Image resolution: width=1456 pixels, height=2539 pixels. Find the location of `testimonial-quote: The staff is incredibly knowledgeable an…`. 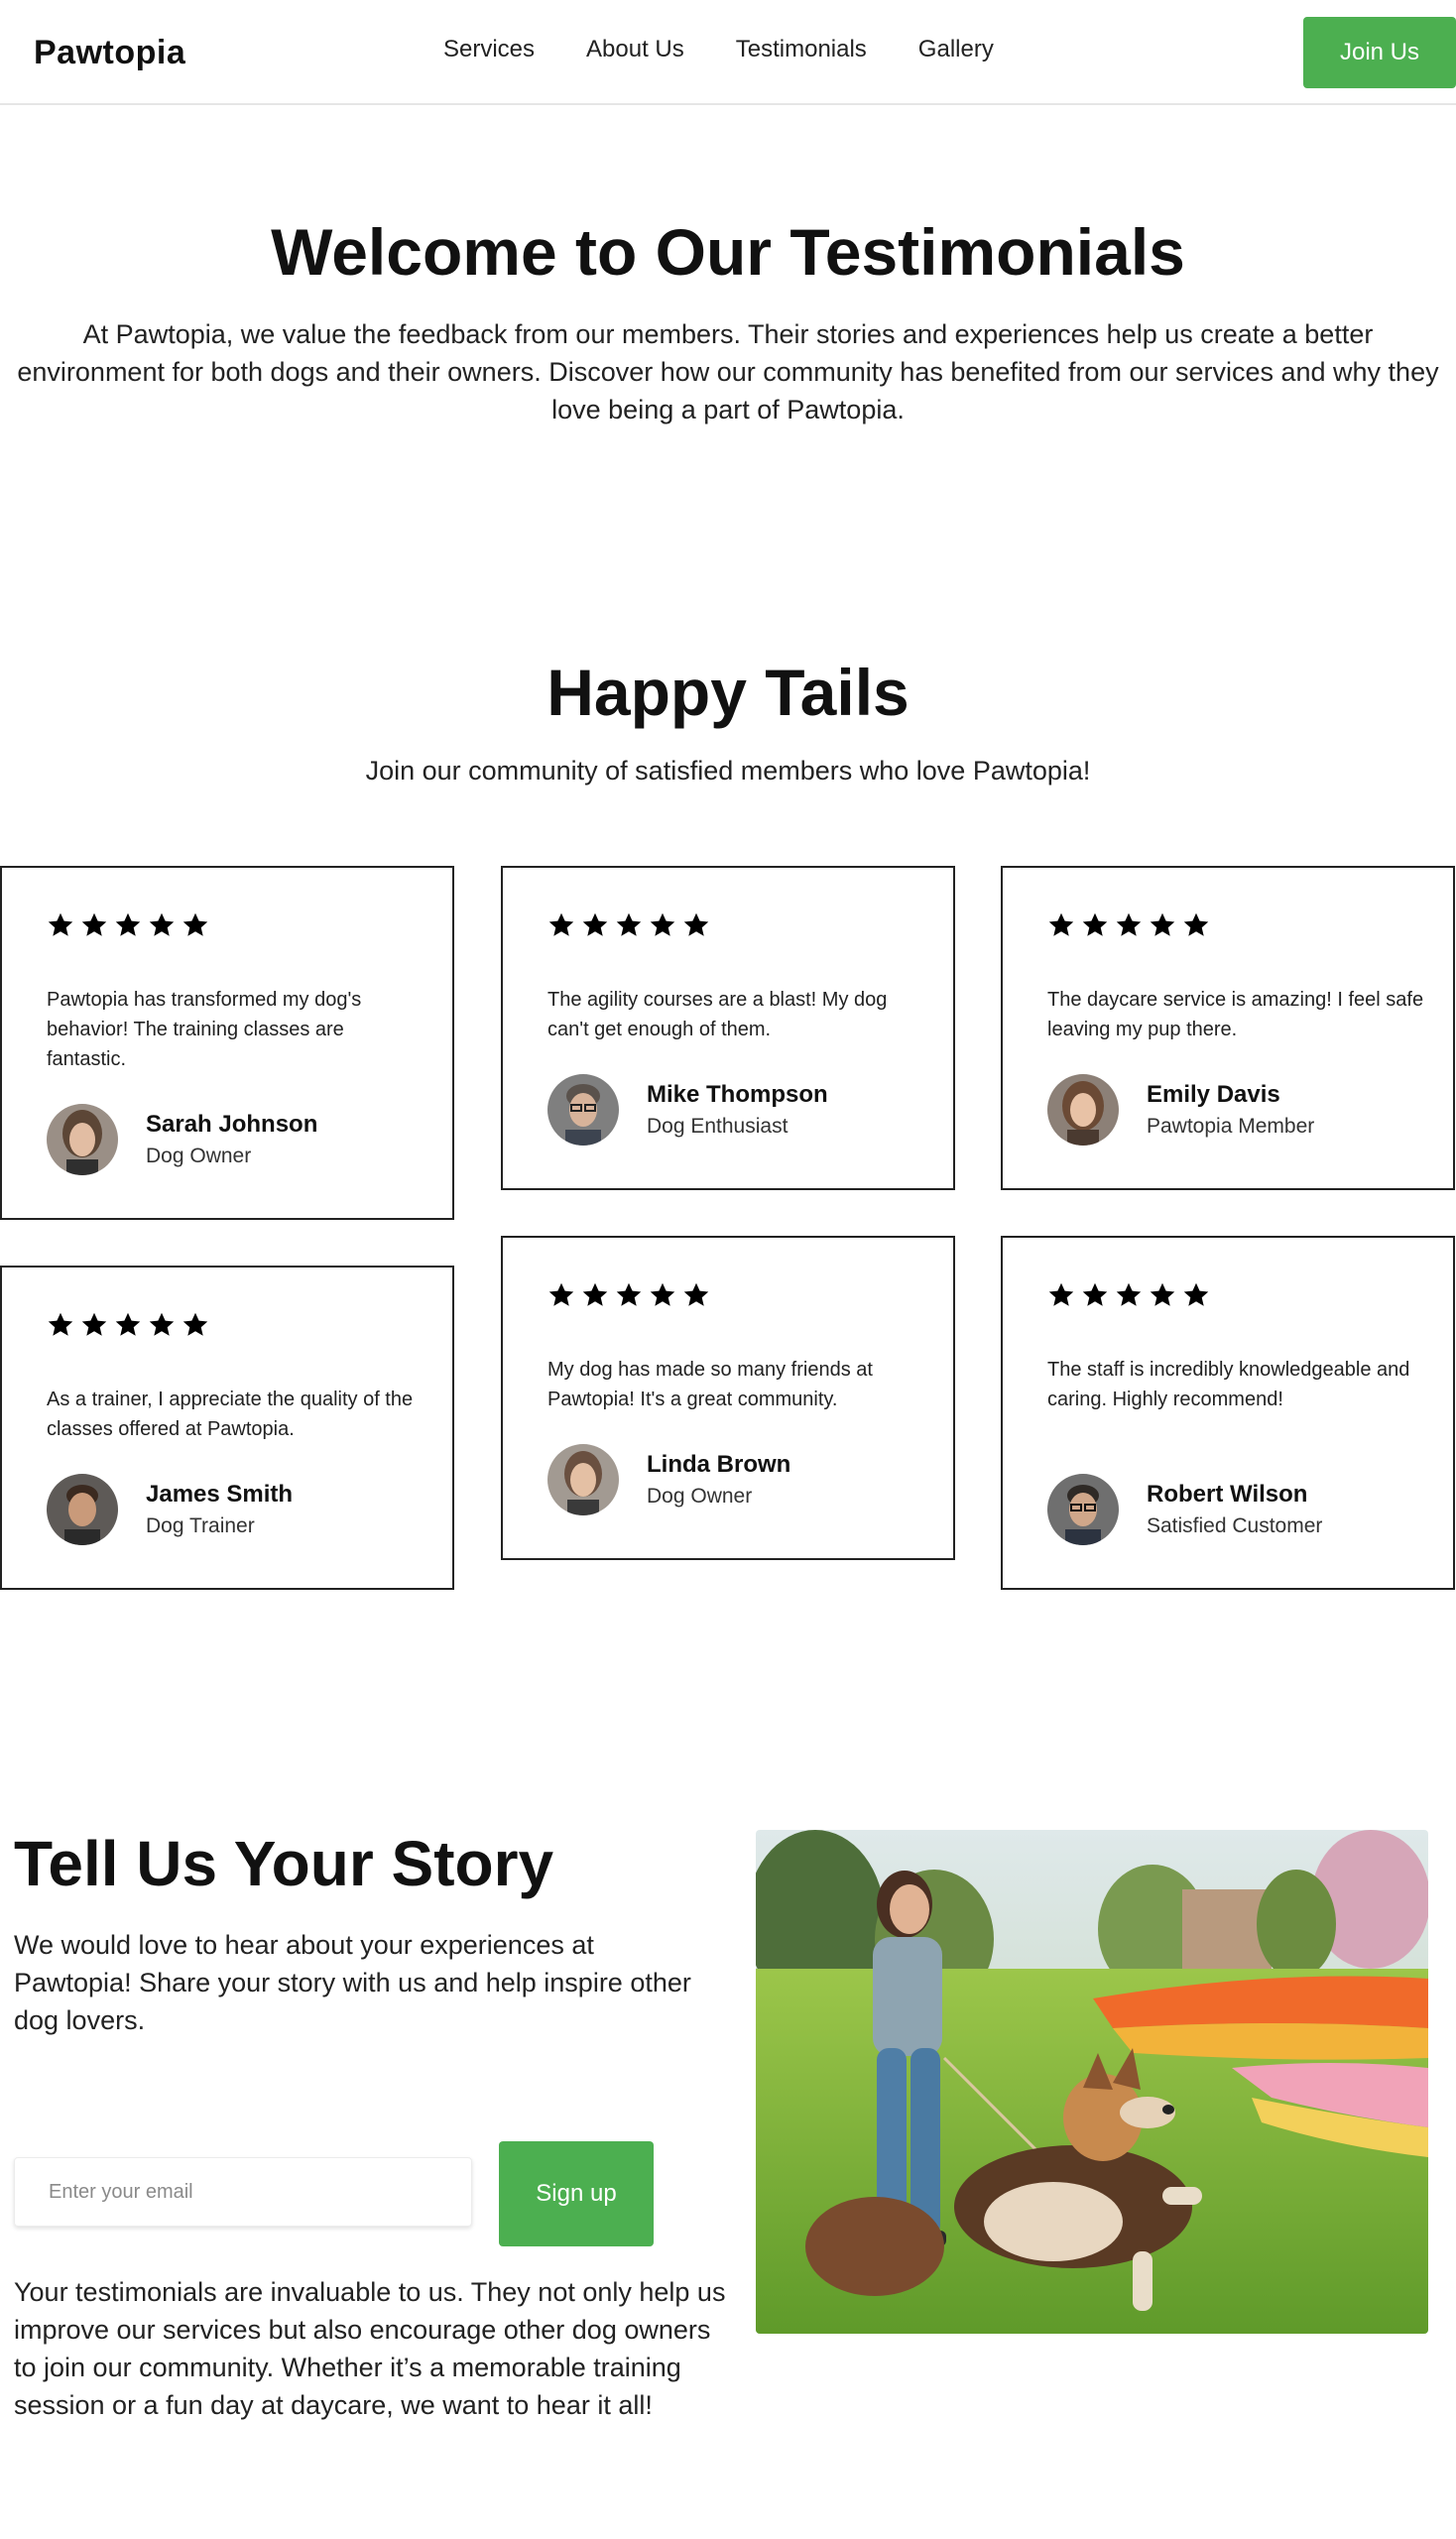

testimonial-quote: The staff is incredibly knowledgeable an… is located at coordinates (1228, 1385).